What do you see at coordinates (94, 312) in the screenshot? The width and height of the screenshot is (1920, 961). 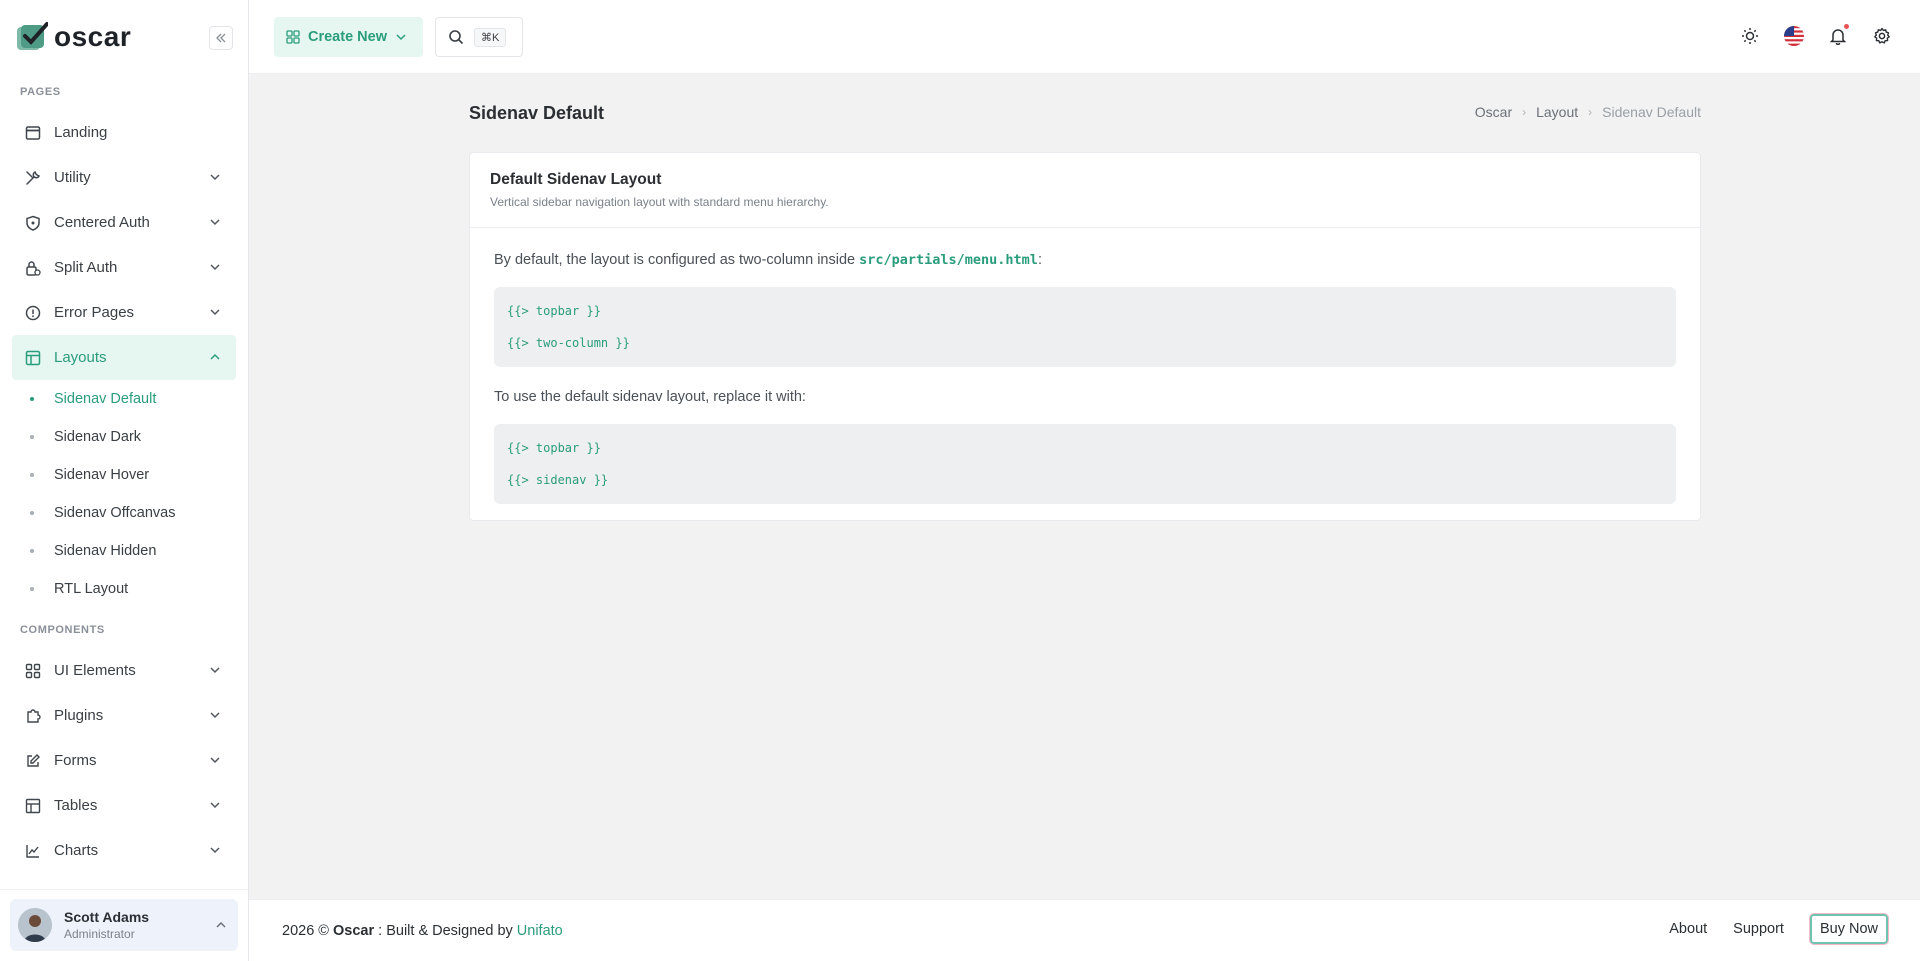 I see `sidebar-item-label: Error Pages` at bounding box center [94, 312].